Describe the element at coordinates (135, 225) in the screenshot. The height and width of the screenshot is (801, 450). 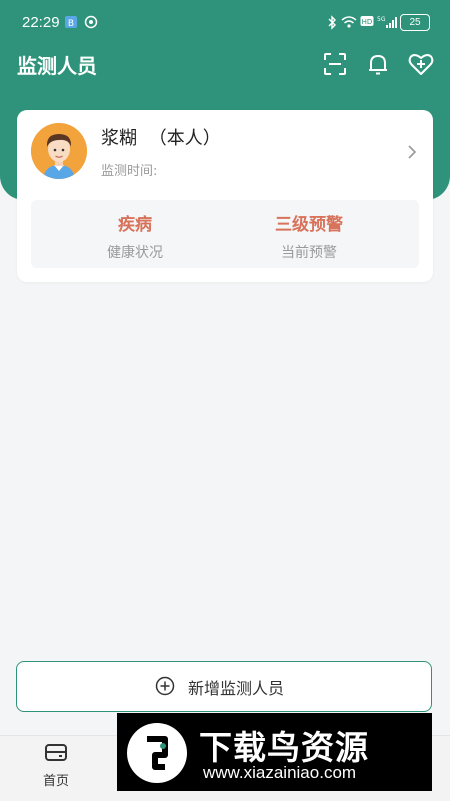
I see `health-status-value: 疾病` at that location.